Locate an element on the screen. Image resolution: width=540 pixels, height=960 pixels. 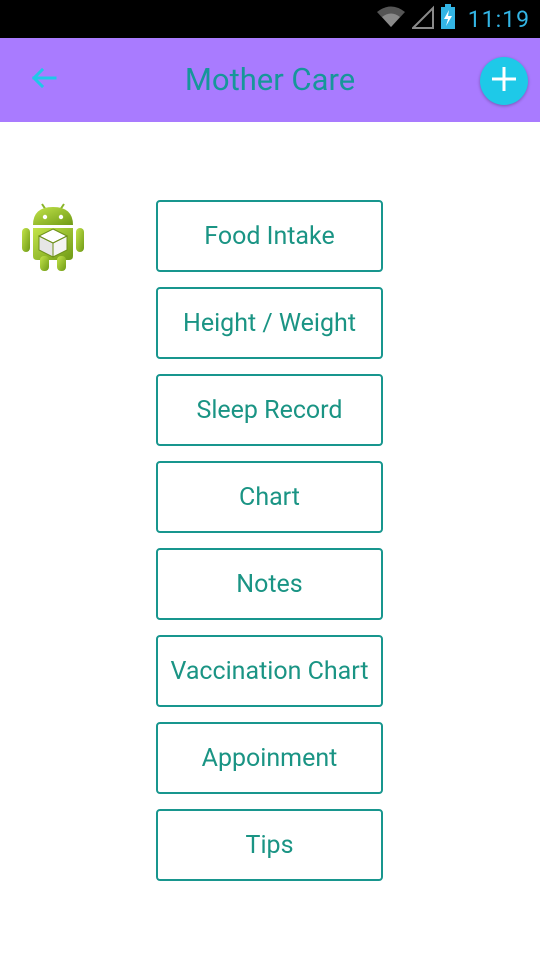
arrow-left-icon is located at coordinates (44, 80).